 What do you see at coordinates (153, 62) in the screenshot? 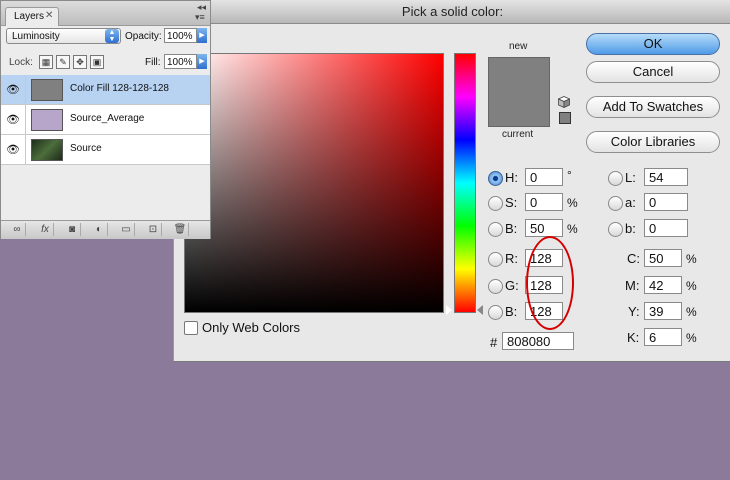
I see `fill-label: Fill:` at bounding box center [153, 62].